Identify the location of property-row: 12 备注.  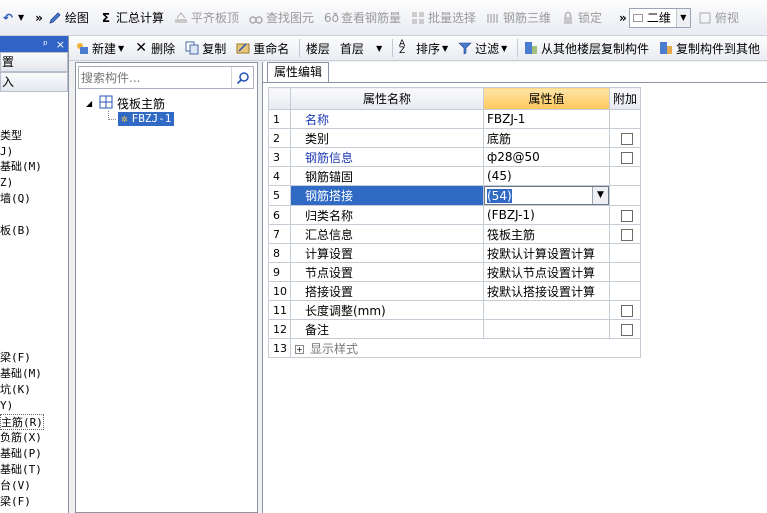
(455, 329).